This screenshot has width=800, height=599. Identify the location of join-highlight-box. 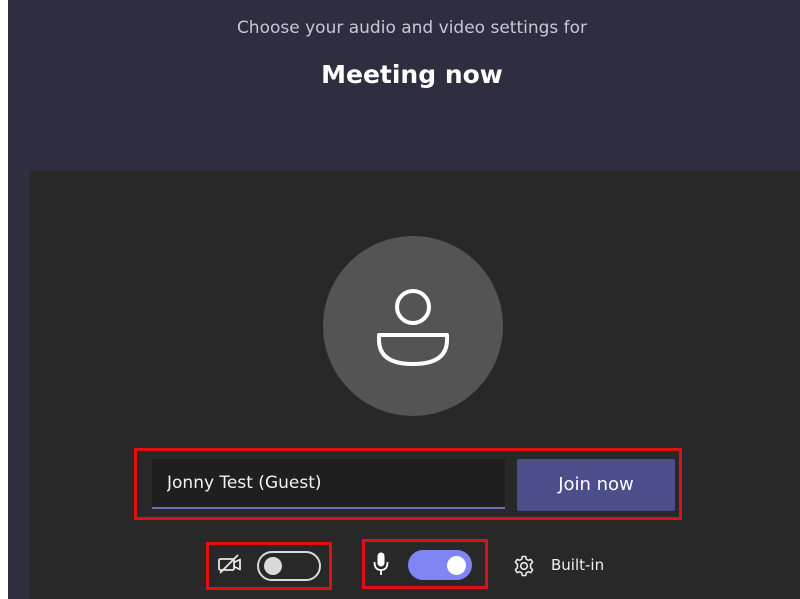
(408, 484).